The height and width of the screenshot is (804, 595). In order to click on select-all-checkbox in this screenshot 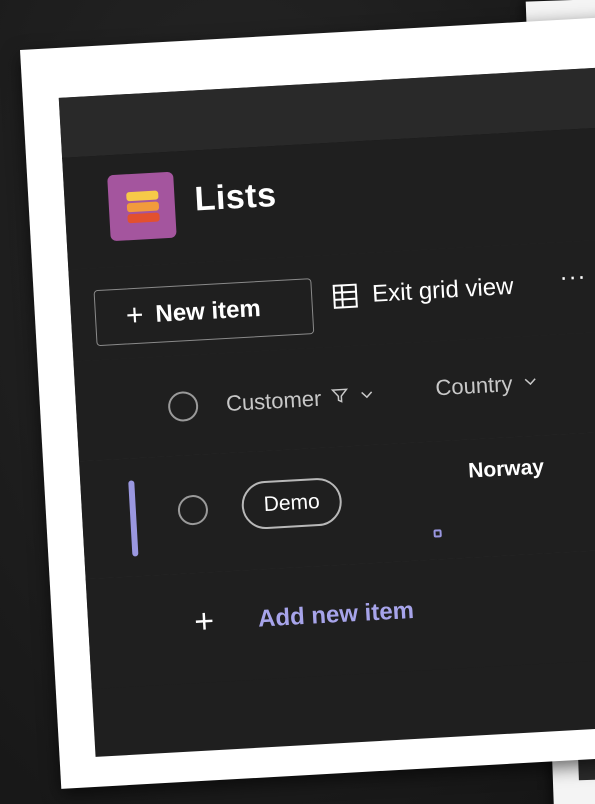, I will do `click(183, 406)`.